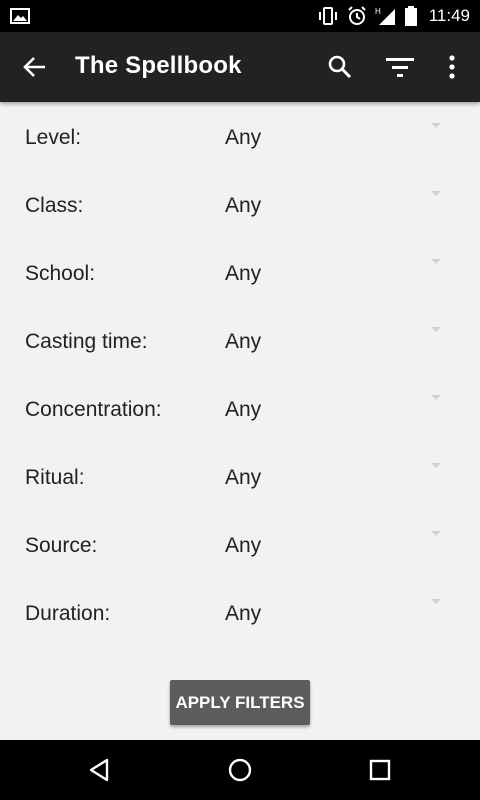 The image size is (480, 800). What do you see at coordinates (380, 770) in the screenshot?
I see `recents-icon` at bounding box center [380, 770].